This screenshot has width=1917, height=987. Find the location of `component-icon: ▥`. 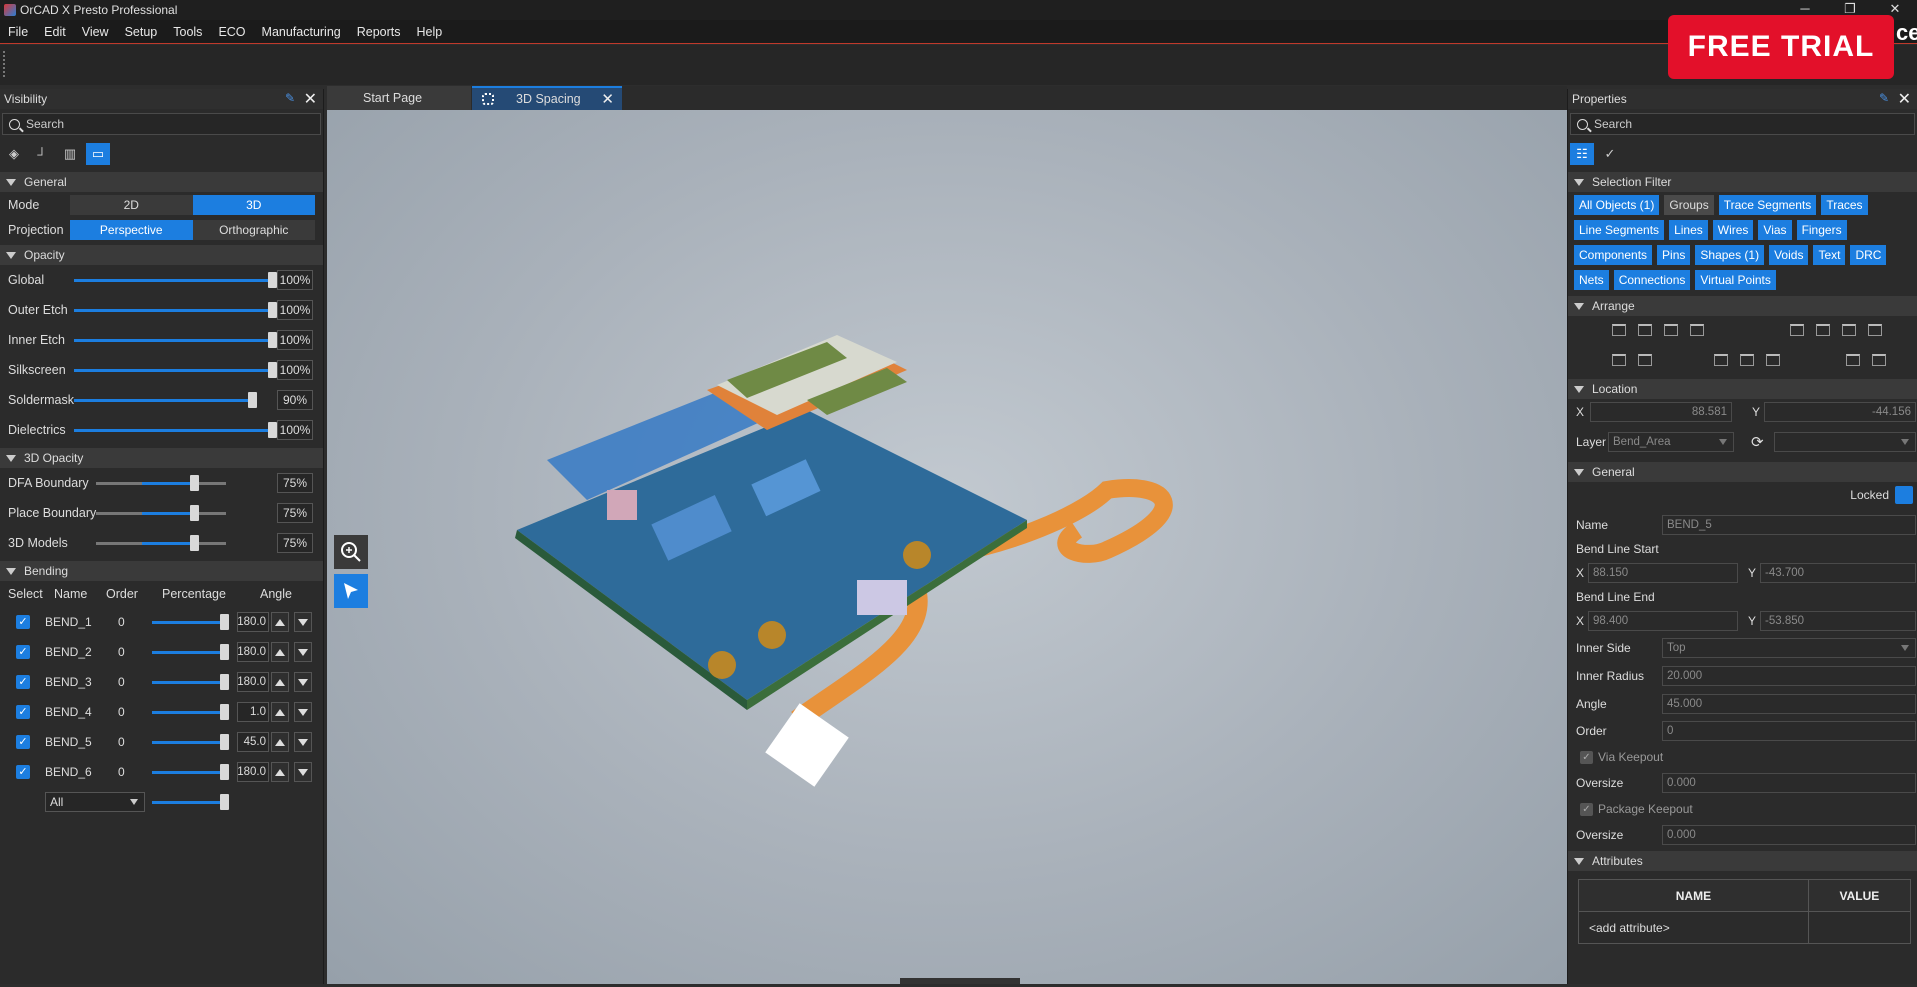

component-icon: ▥ is located at coordinates (70, 154).